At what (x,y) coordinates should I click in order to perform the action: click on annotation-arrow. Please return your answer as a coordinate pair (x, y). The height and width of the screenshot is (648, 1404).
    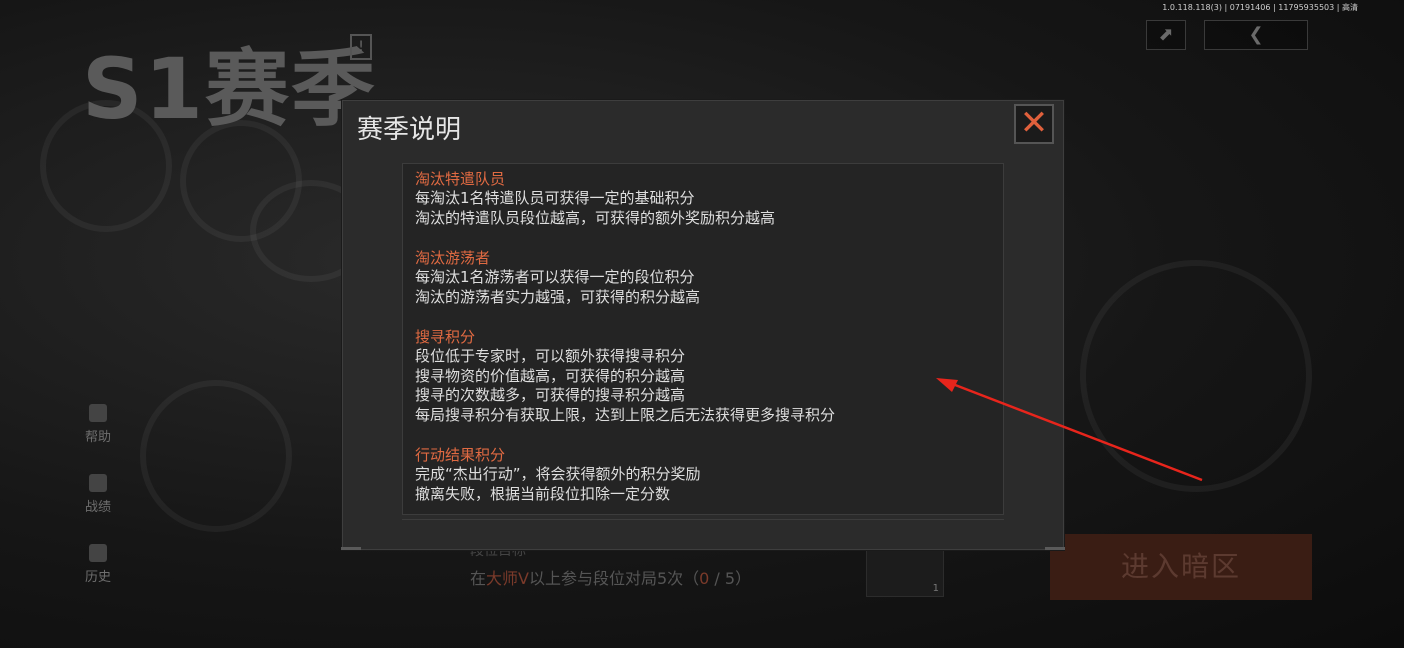
    Looking at the image, I should click on (1069, 430).